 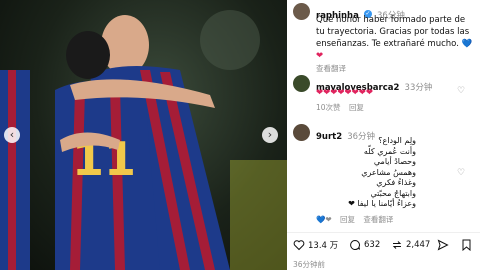 What do you see at coordinates (270, 135) in the screenshot?
I see `next-photo-button: ›` at bounding box center [270, 135].